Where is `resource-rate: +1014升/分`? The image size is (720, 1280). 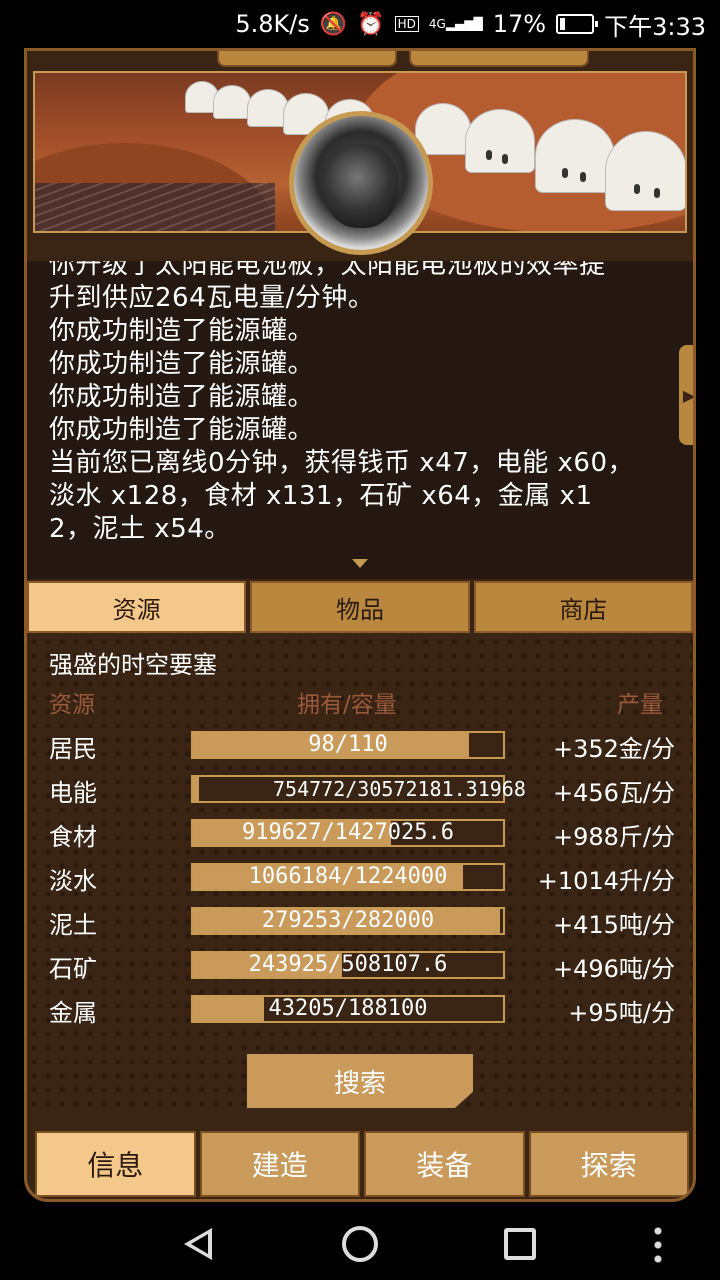
resource-rate: +1014升/分 is located at coordinates (606, 881).